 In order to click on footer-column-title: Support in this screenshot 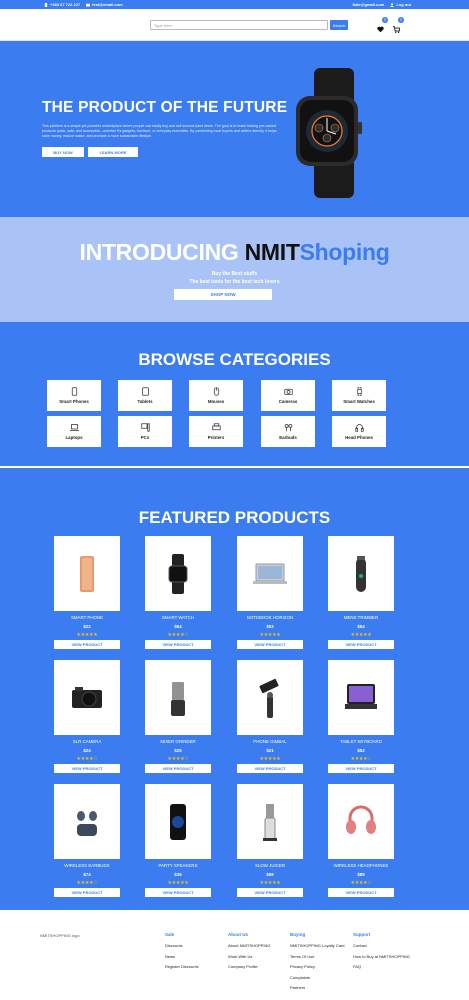, I will do `click(362, 934)`.